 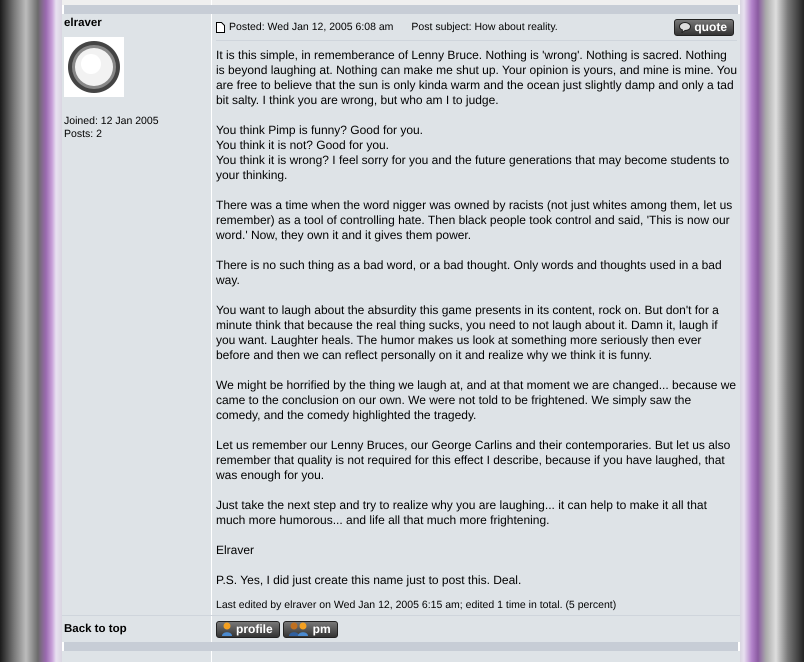 I want to click on pm-button: pm, so click(x=310, y=629).